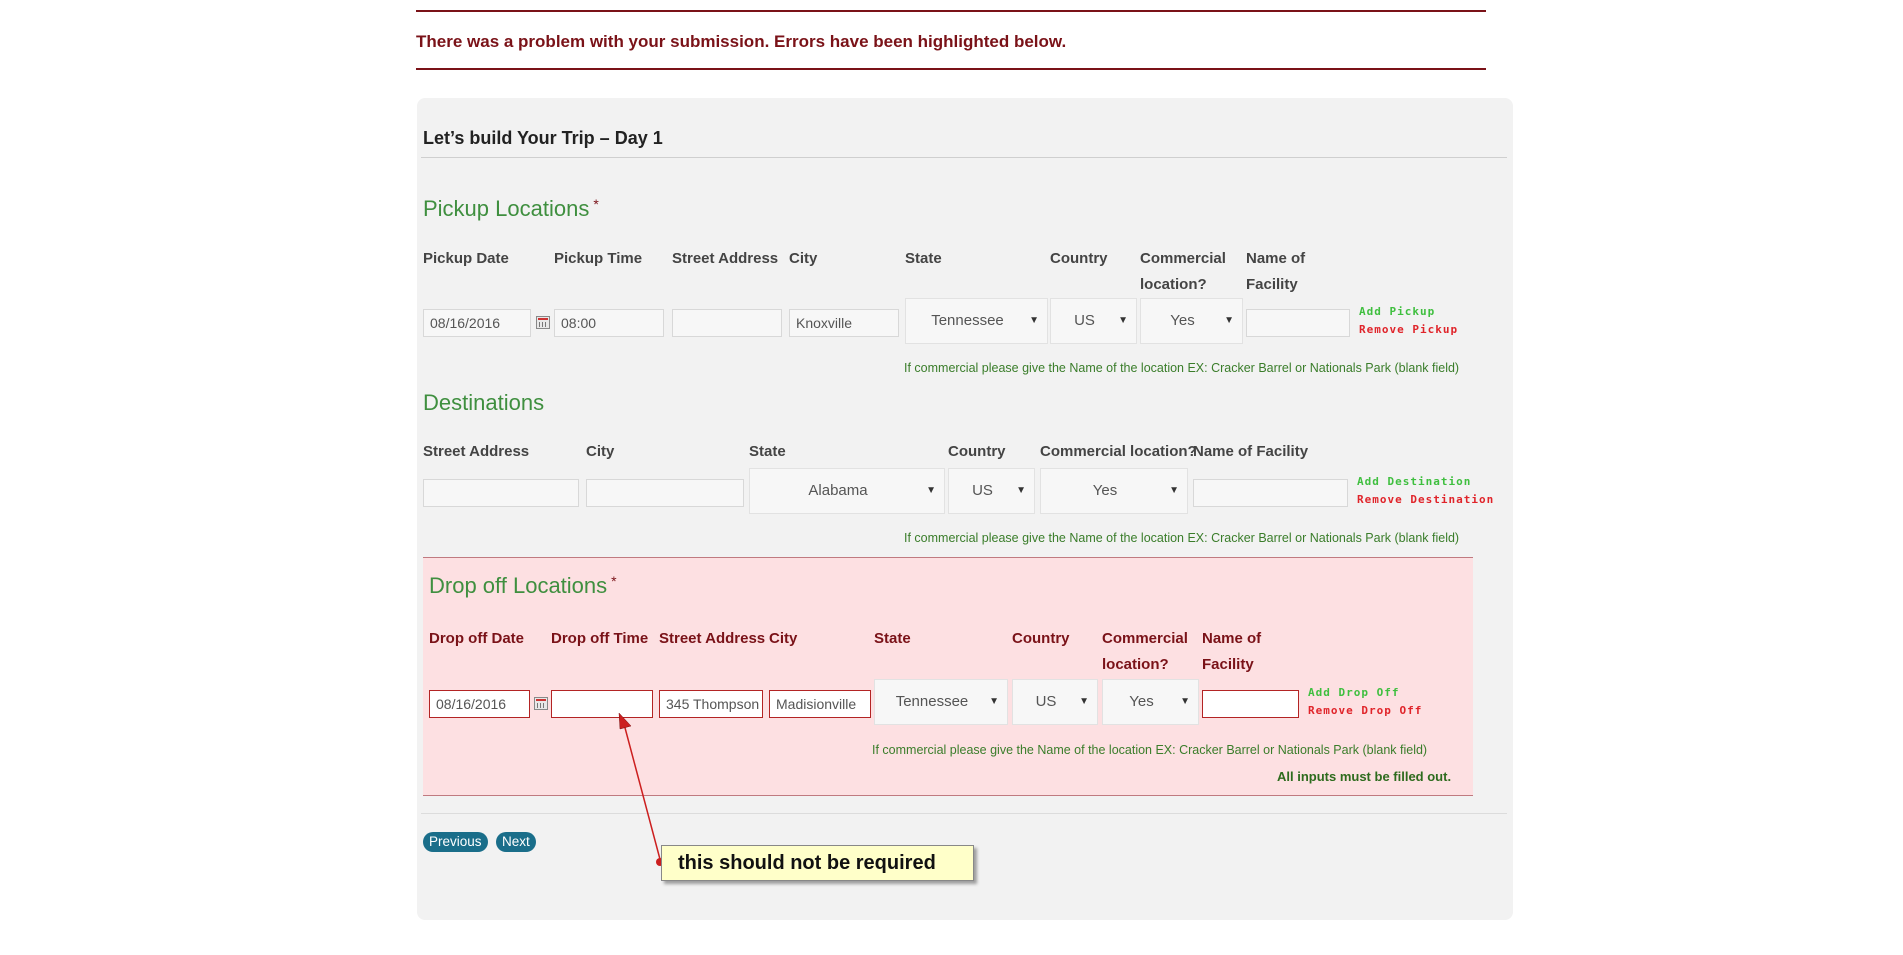  I want to click on annotation-callout: this should not be required, so click(817, 863).